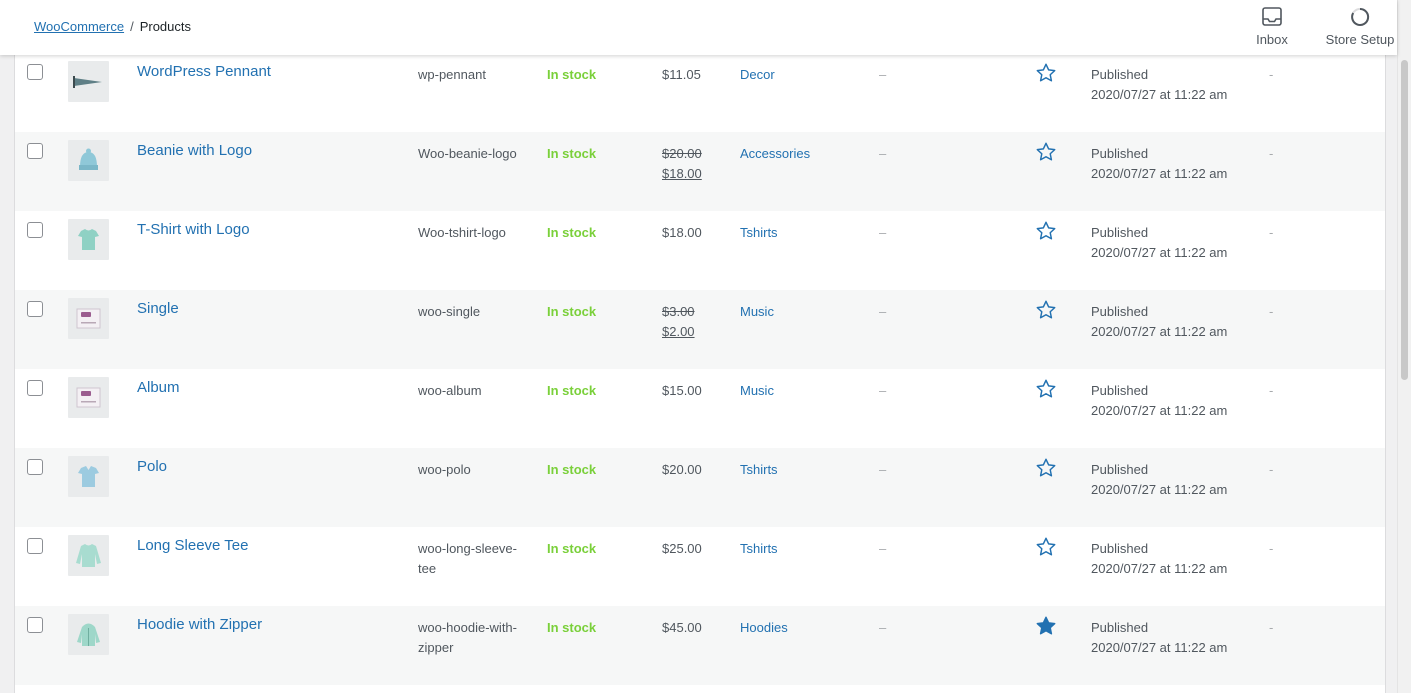 This screenshot has height=693, width=1411. Describe the element at coordinates (467, 637) in the screenshot. I see `product-sku: woo-hoodie-with-zipper` at that location.